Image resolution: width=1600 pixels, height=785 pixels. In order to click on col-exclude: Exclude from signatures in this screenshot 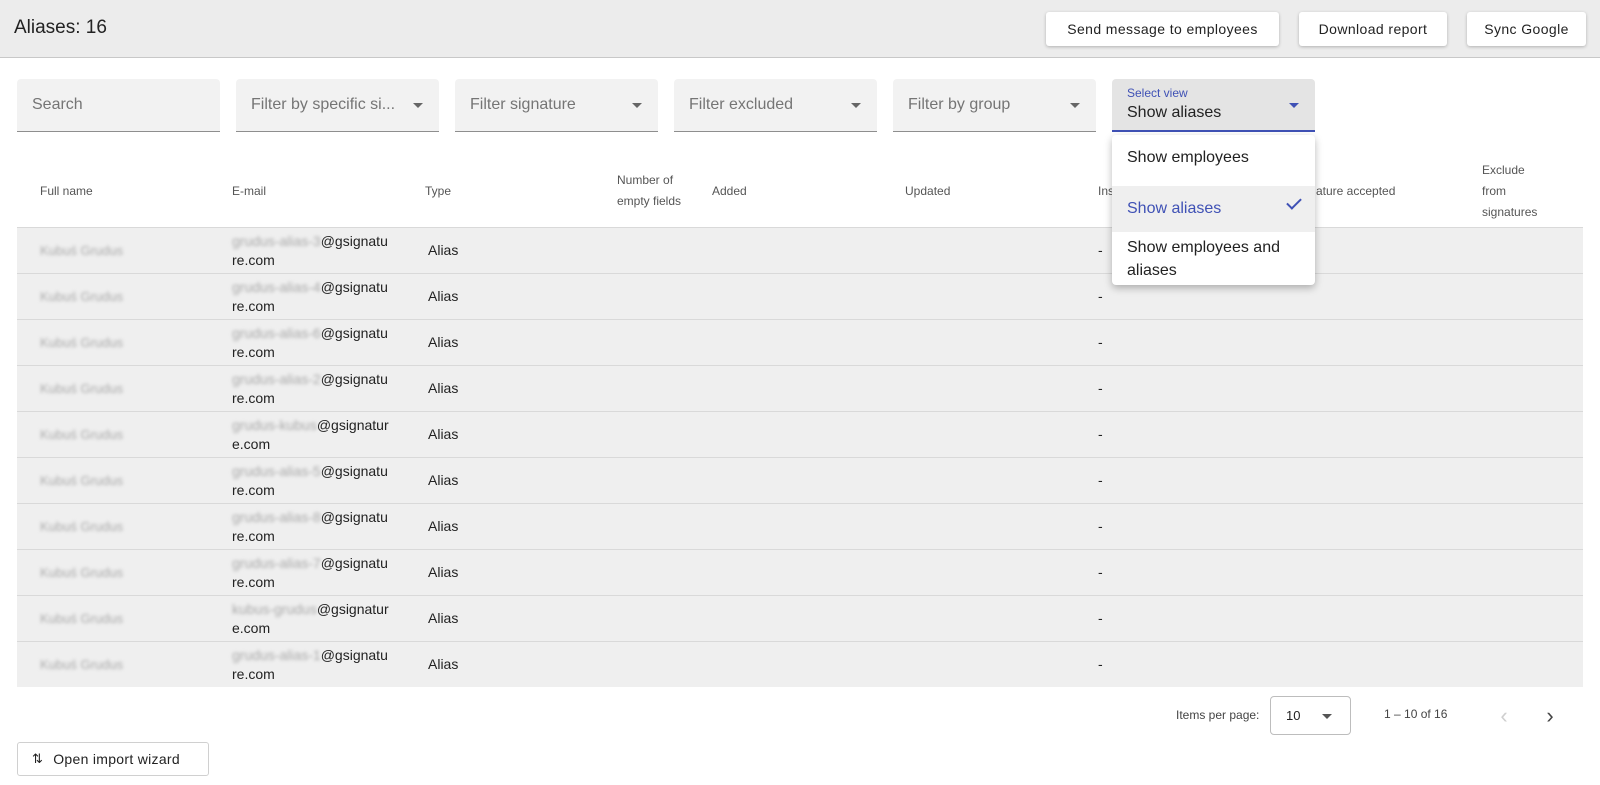, I will do `click(1517, 191)`.